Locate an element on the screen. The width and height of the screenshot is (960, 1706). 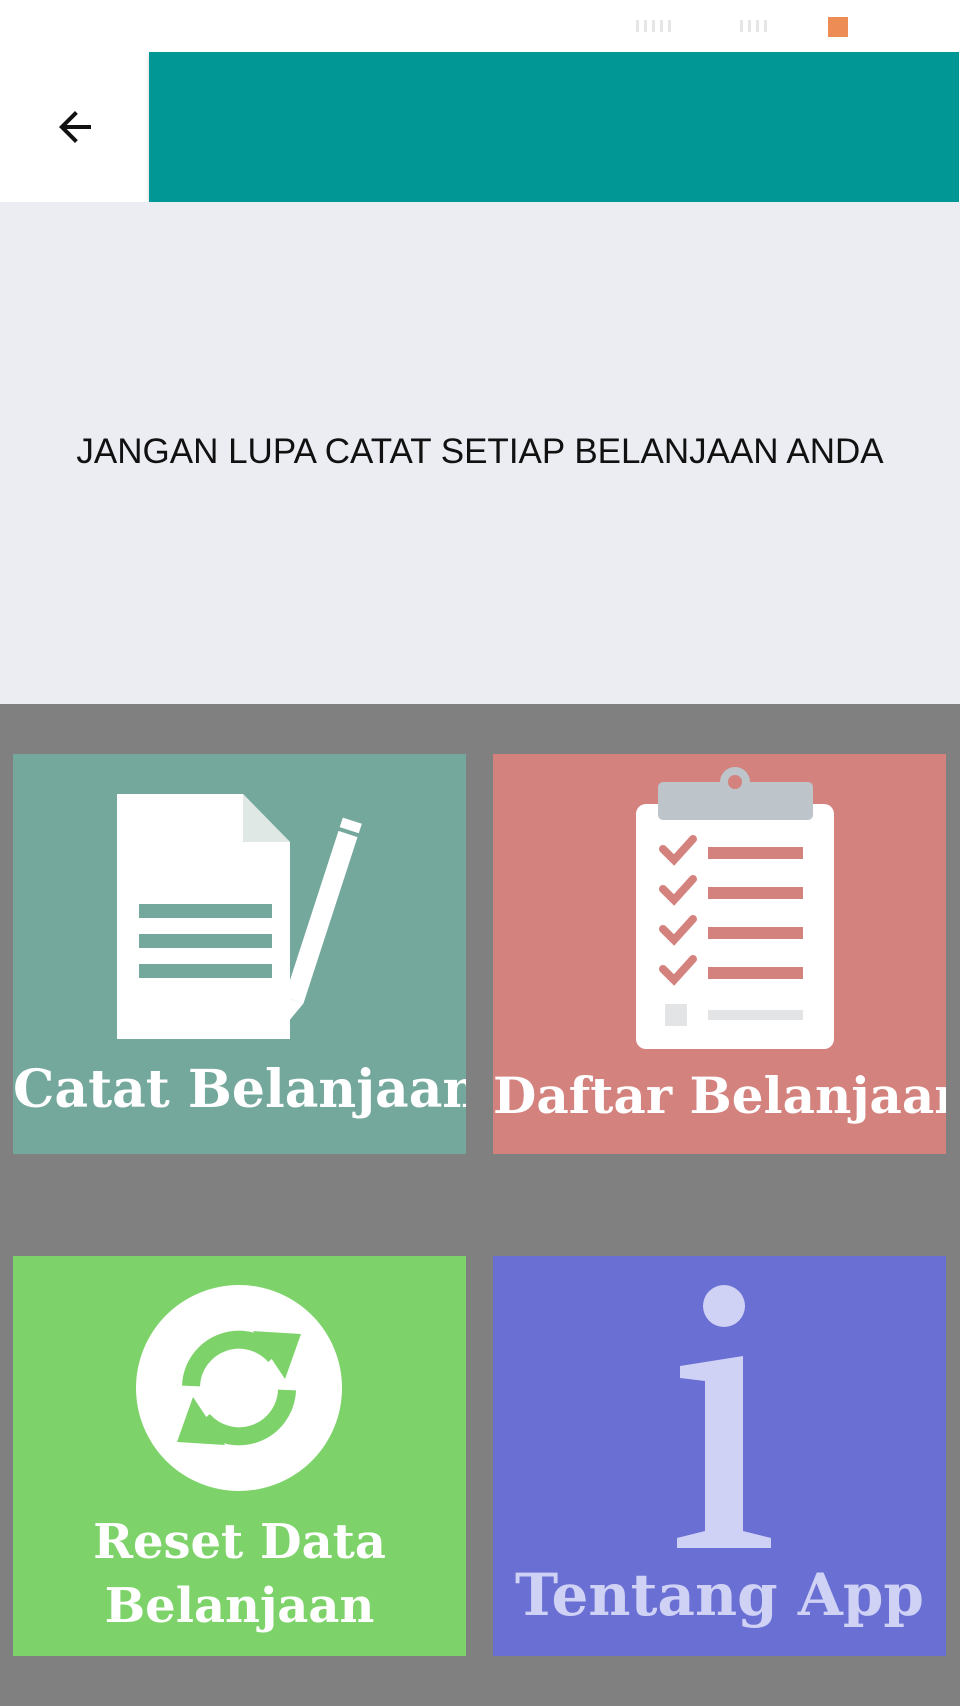
back-button is located at coordinates (75, 127).